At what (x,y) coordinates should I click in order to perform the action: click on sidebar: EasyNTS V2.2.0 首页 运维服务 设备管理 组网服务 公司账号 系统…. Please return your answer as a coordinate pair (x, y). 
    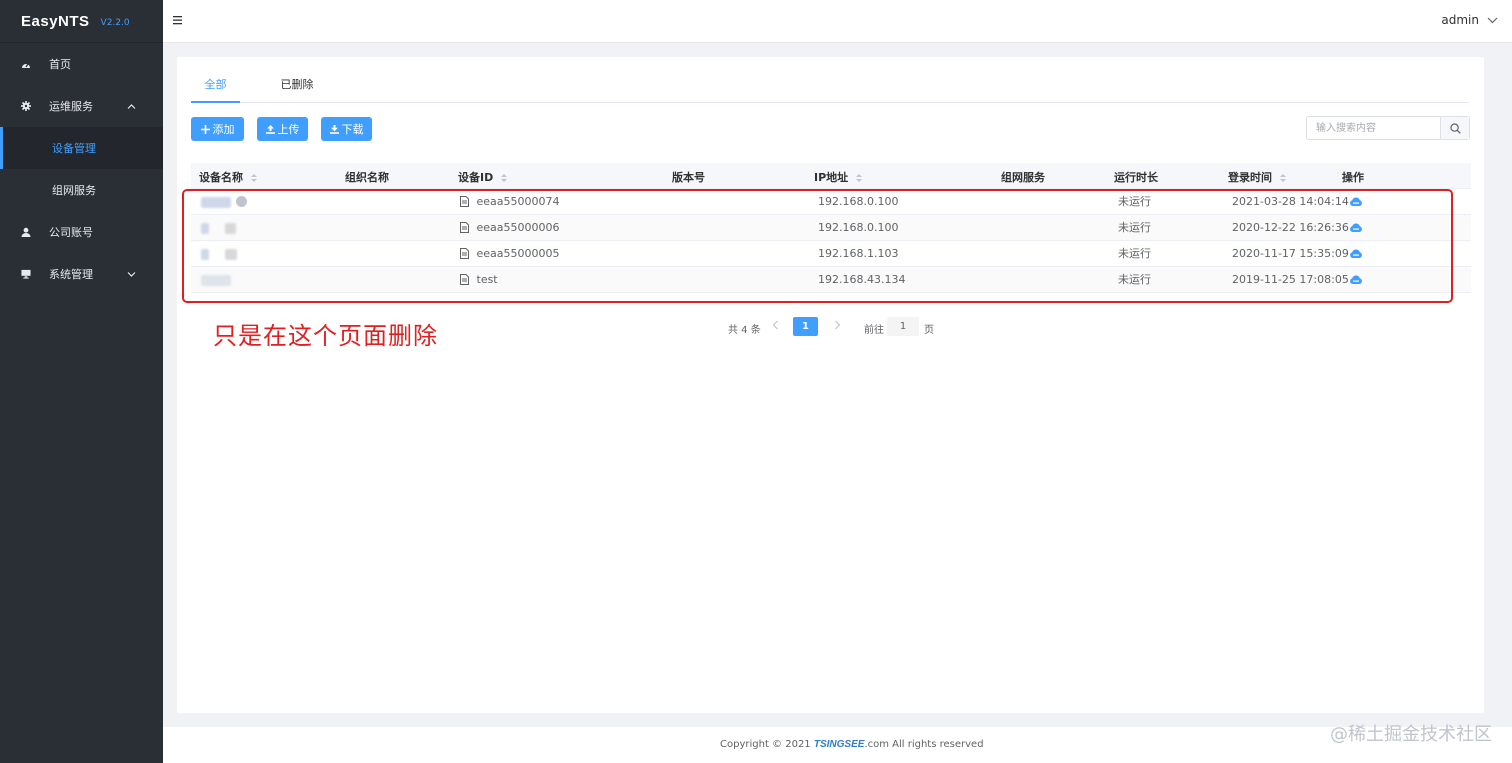
    Looking at the image, I should click on (81, 381).